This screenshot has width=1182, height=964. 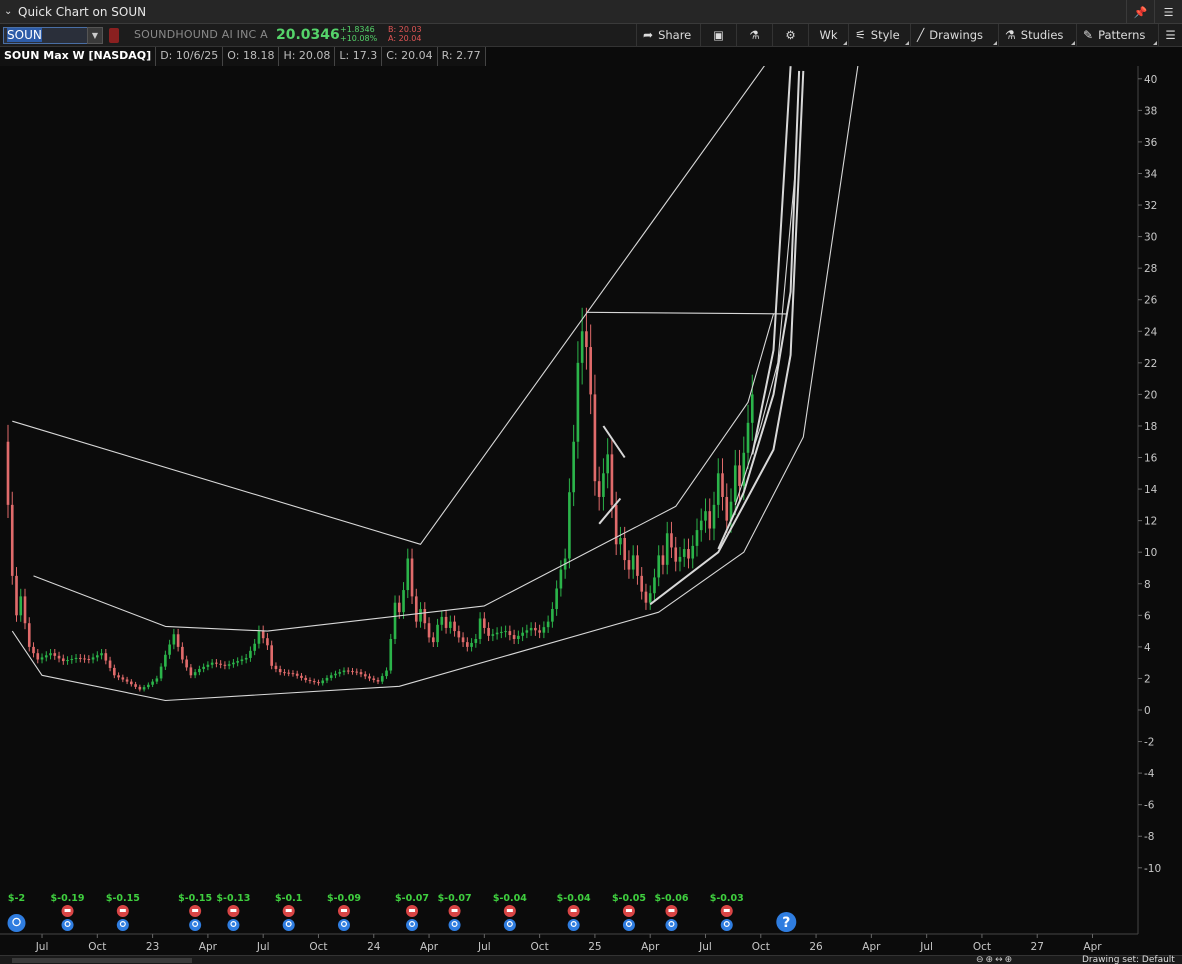 What do you see at coordinates (1073, 43) in the screenshot?
I see `dropdown-corner-icon` at bounding box center [1073, 43].